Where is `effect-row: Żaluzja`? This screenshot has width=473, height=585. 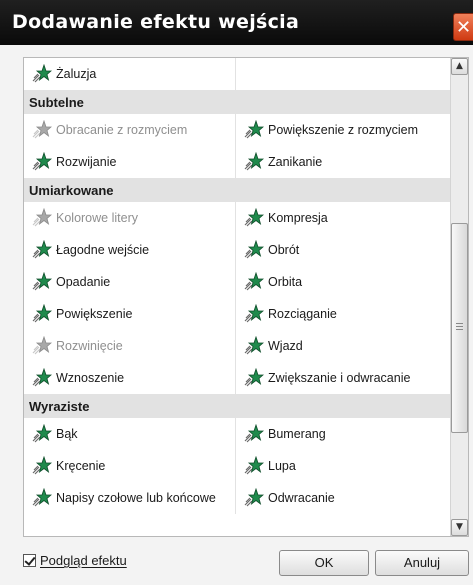
effect-row: Żaluzja is located at coordinates (237, 74).